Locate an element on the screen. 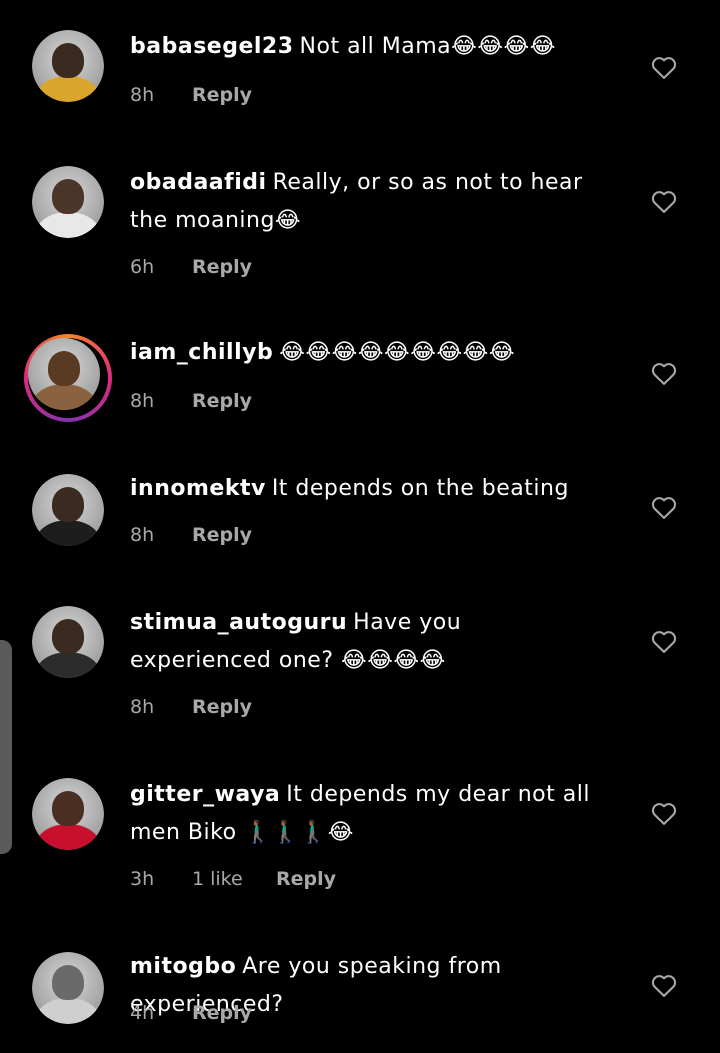  comment-username: babasegel23 is located at coordinates (212, 46).